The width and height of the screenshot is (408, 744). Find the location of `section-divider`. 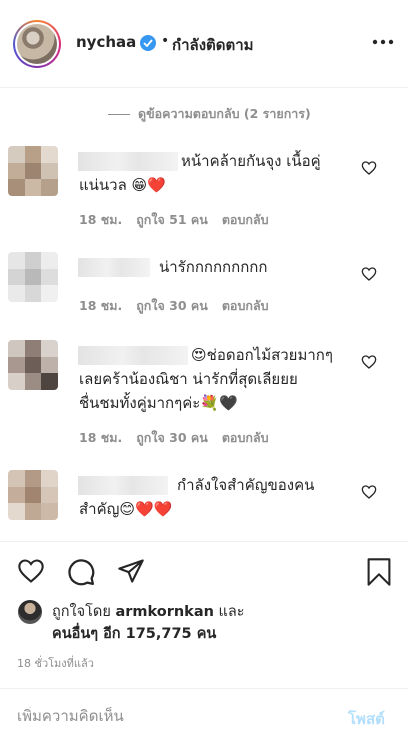

section-divider is located at coordinates (204, 541).